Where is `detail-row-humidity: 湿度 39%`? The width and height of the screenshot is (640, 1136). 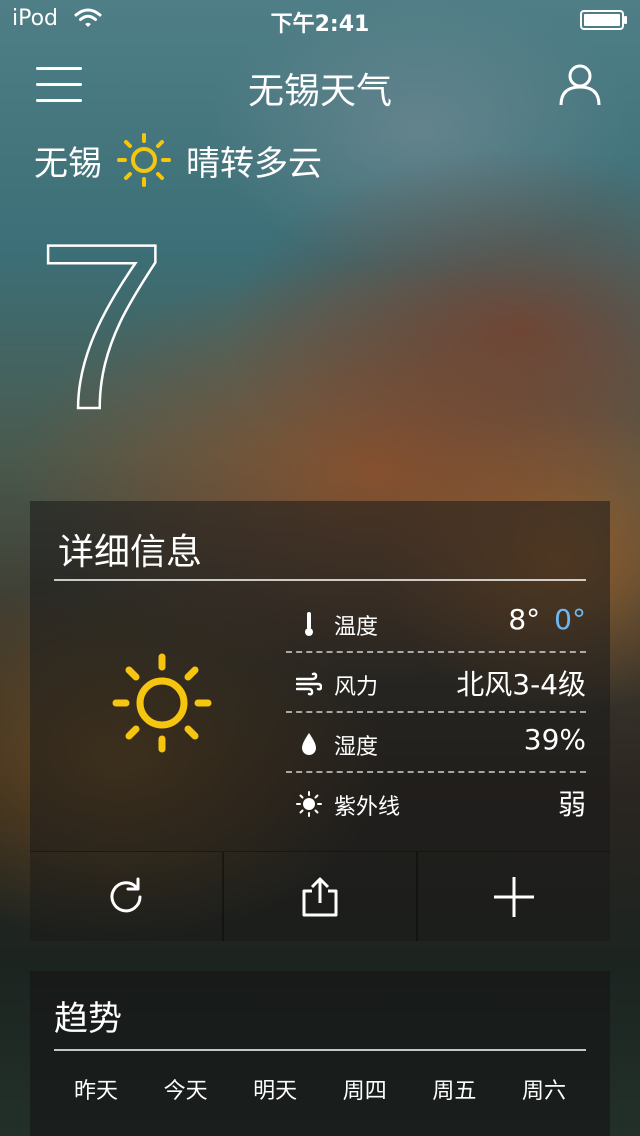
detail-row-humidity: 湿度 39% is located at coordinates (436, 743).